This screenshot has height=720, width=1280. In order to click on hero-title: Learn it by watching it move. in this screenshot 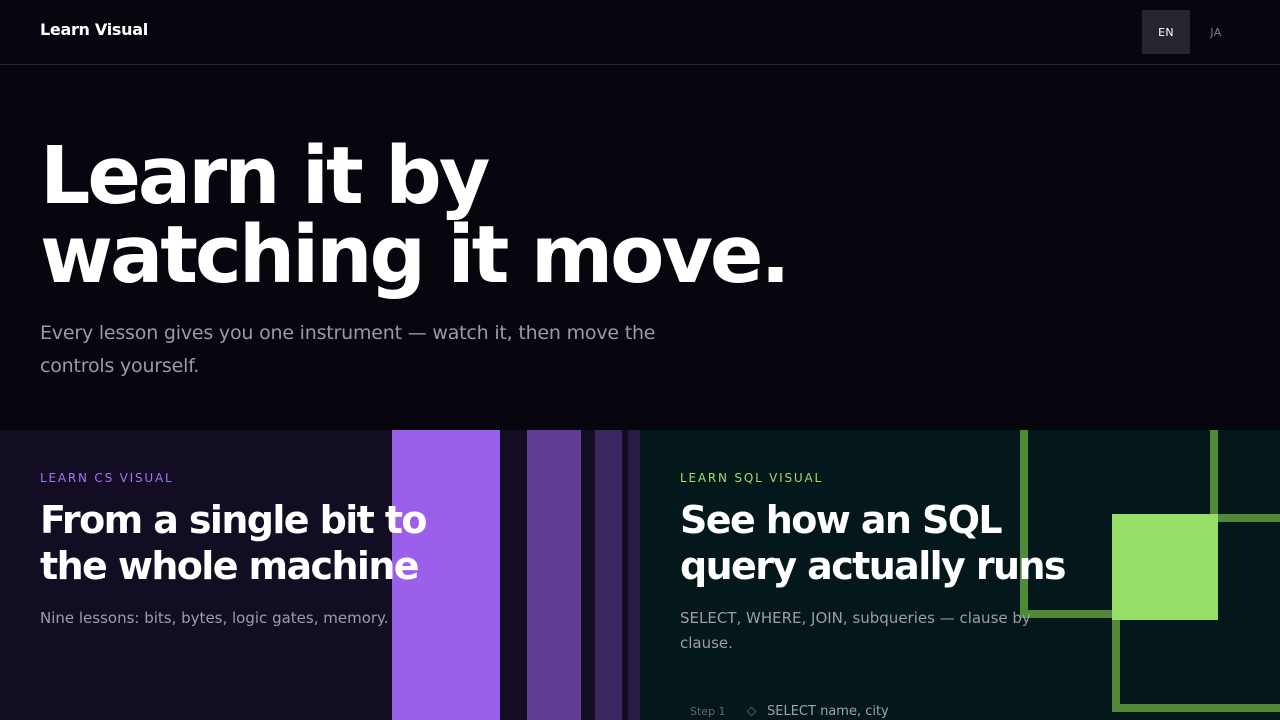, I will do `click(415, 215)`.